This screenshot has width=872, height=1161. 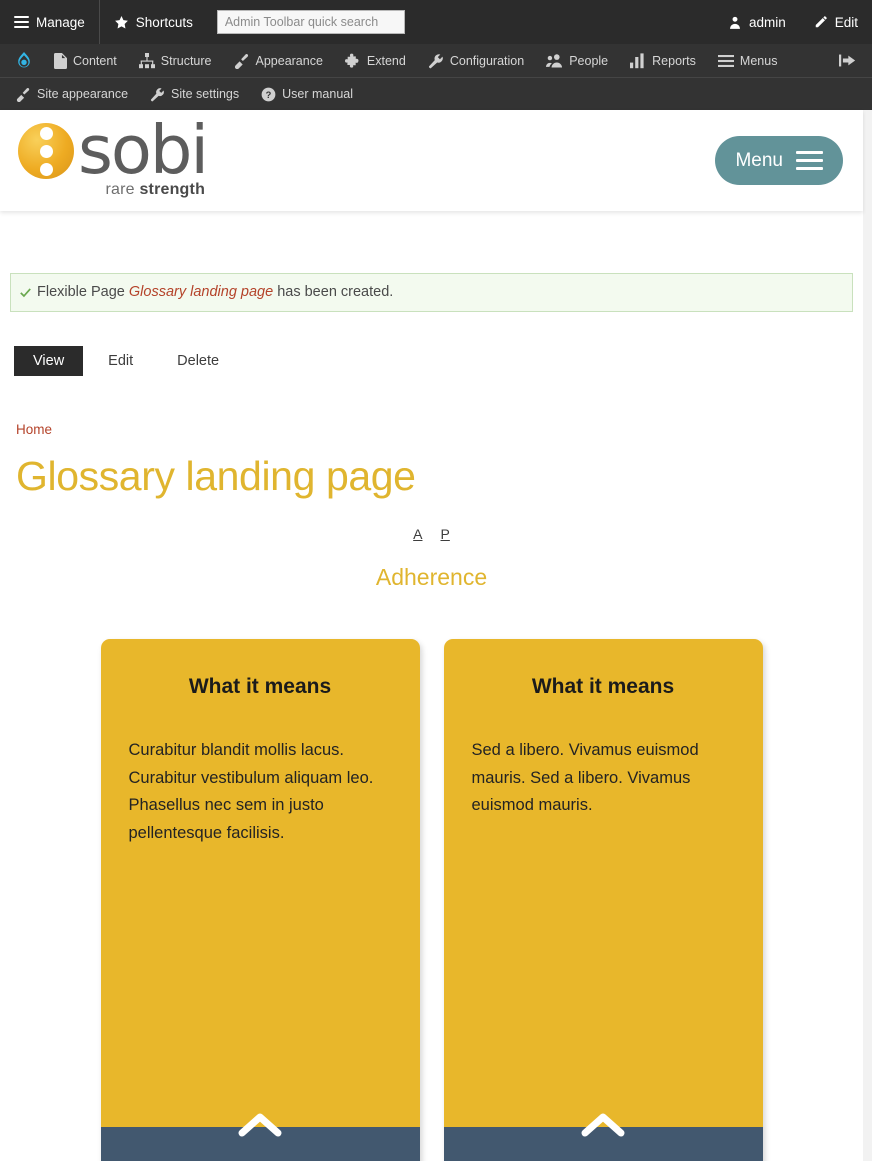 What do you see at coordinates (333, 292) in the screenshot?
I see `status-message-suffix: has been created.` at bounding box center [333, 292].